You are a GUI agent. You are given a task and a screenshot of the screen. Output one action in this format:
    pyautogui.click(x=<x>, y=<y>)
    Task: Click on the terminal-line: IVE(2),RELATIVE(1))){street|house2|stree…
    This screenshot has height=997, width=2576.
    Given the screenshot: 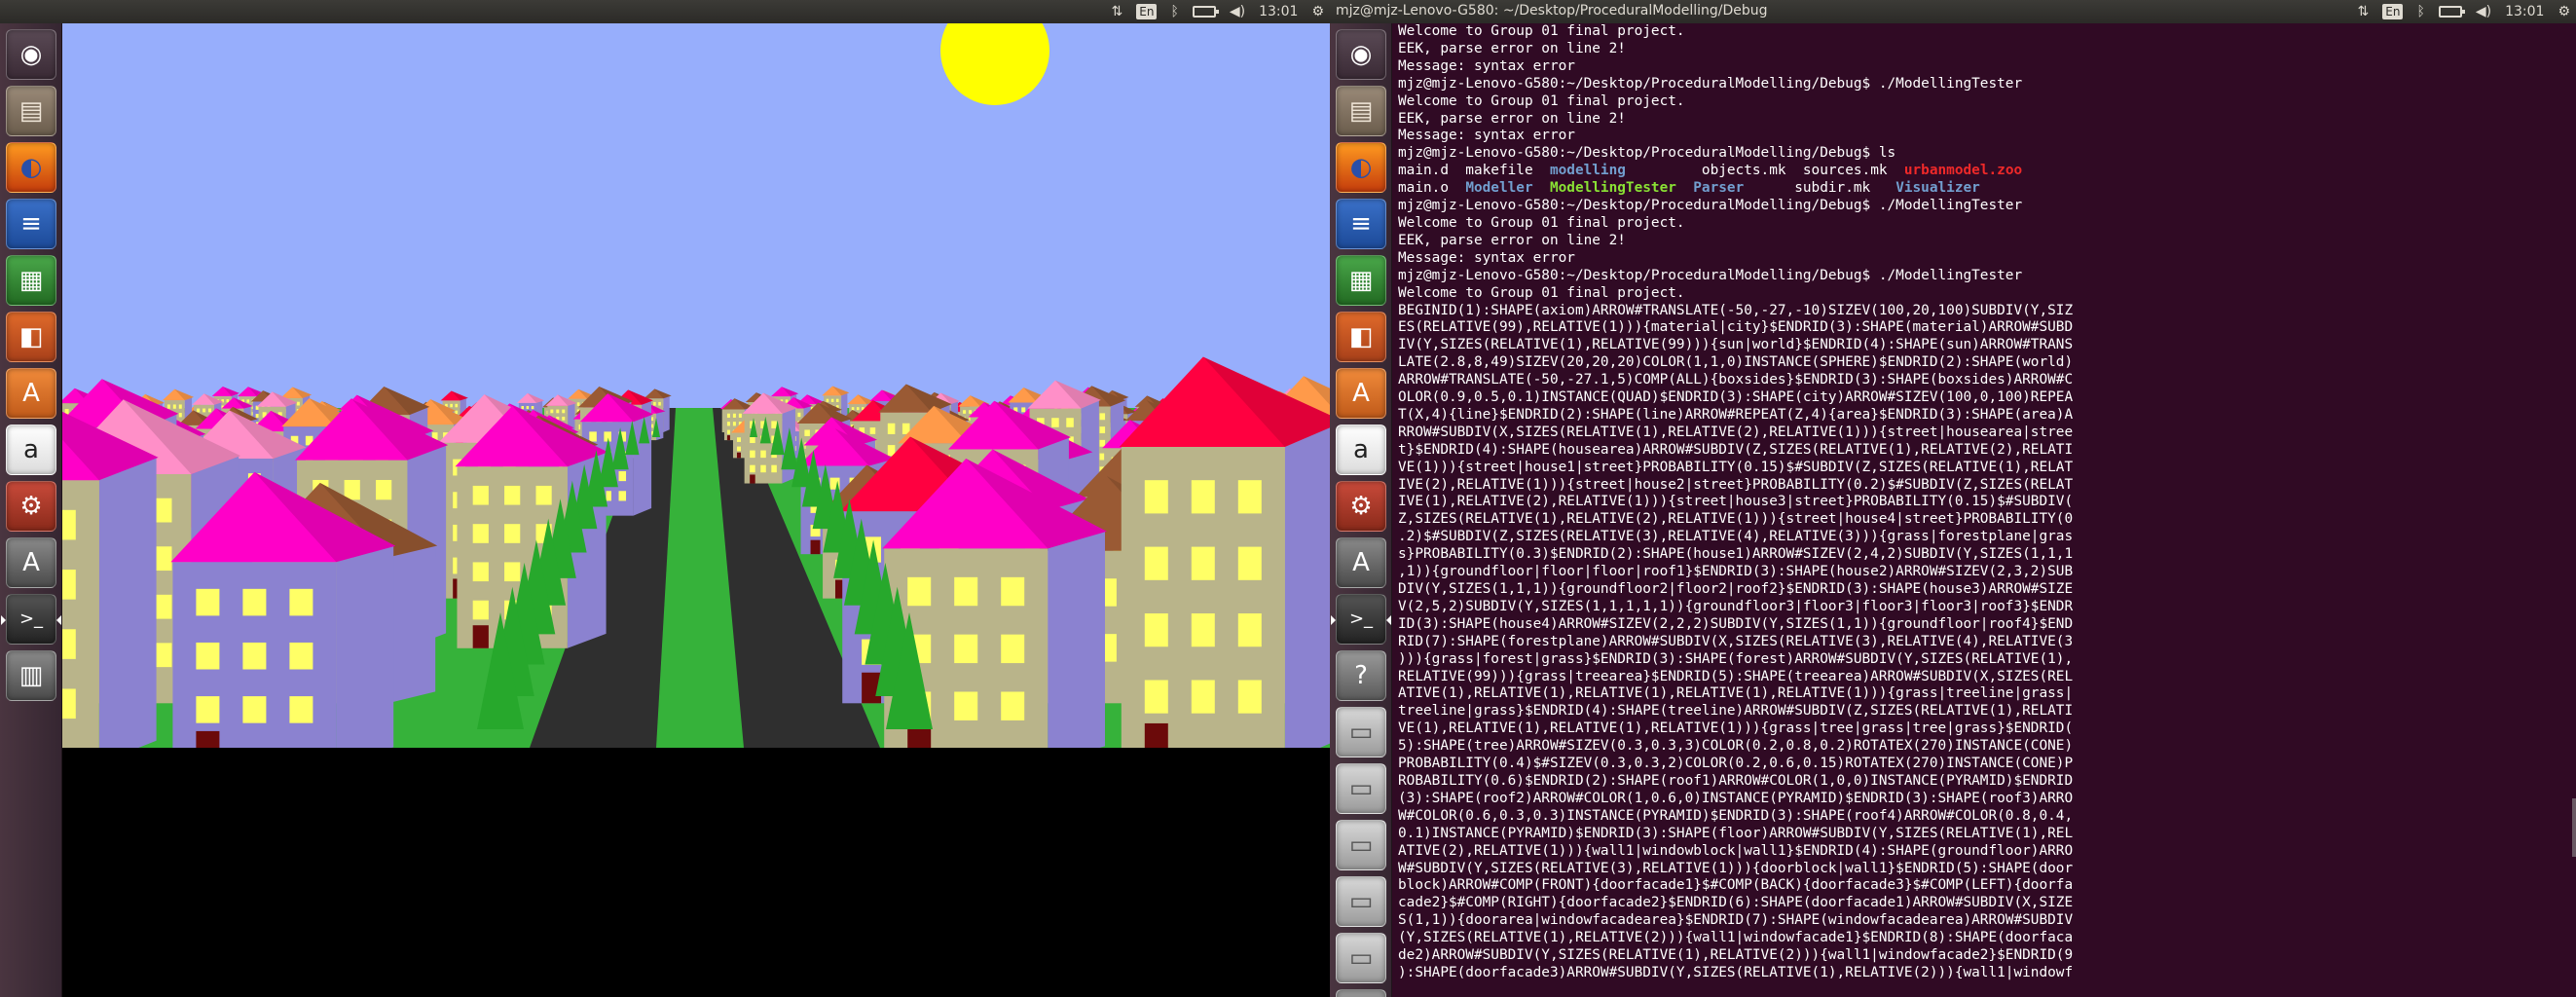 What is the action you would take?
    pyautogui.click(x=1736, y=484)
    